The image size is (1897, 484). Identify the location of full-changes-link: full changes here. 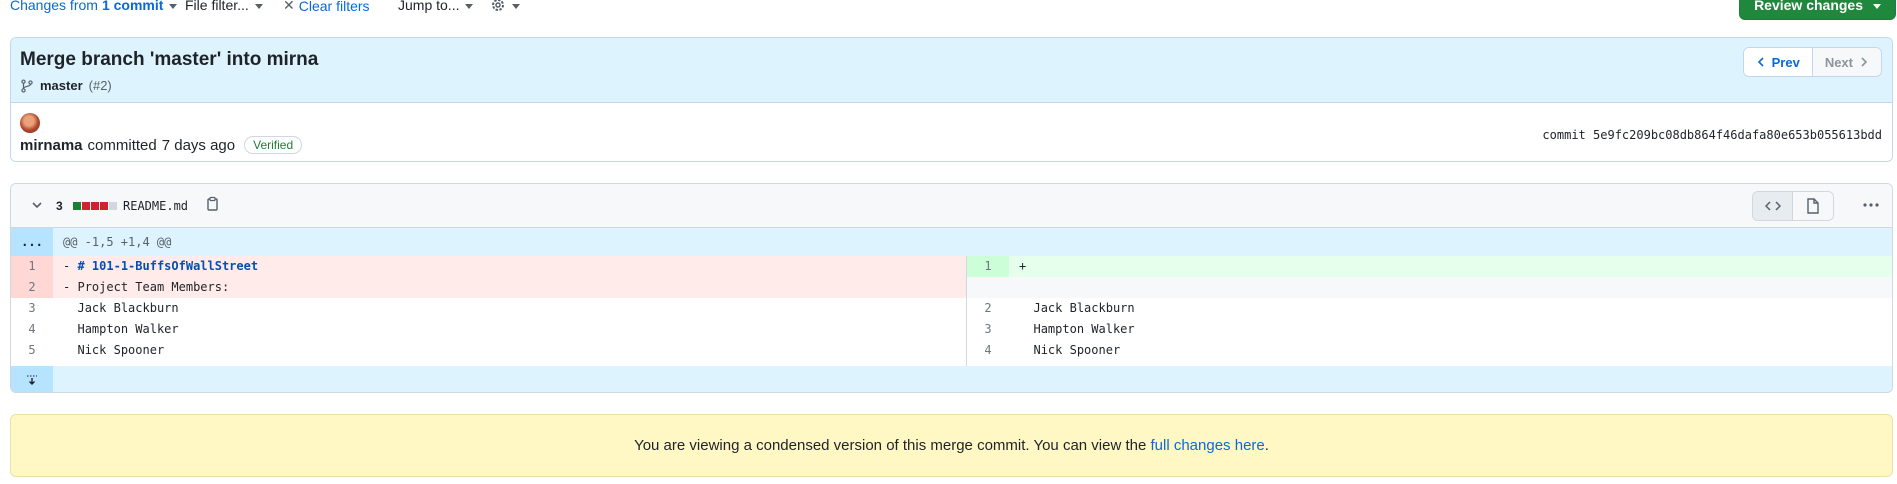
(1208, 445).